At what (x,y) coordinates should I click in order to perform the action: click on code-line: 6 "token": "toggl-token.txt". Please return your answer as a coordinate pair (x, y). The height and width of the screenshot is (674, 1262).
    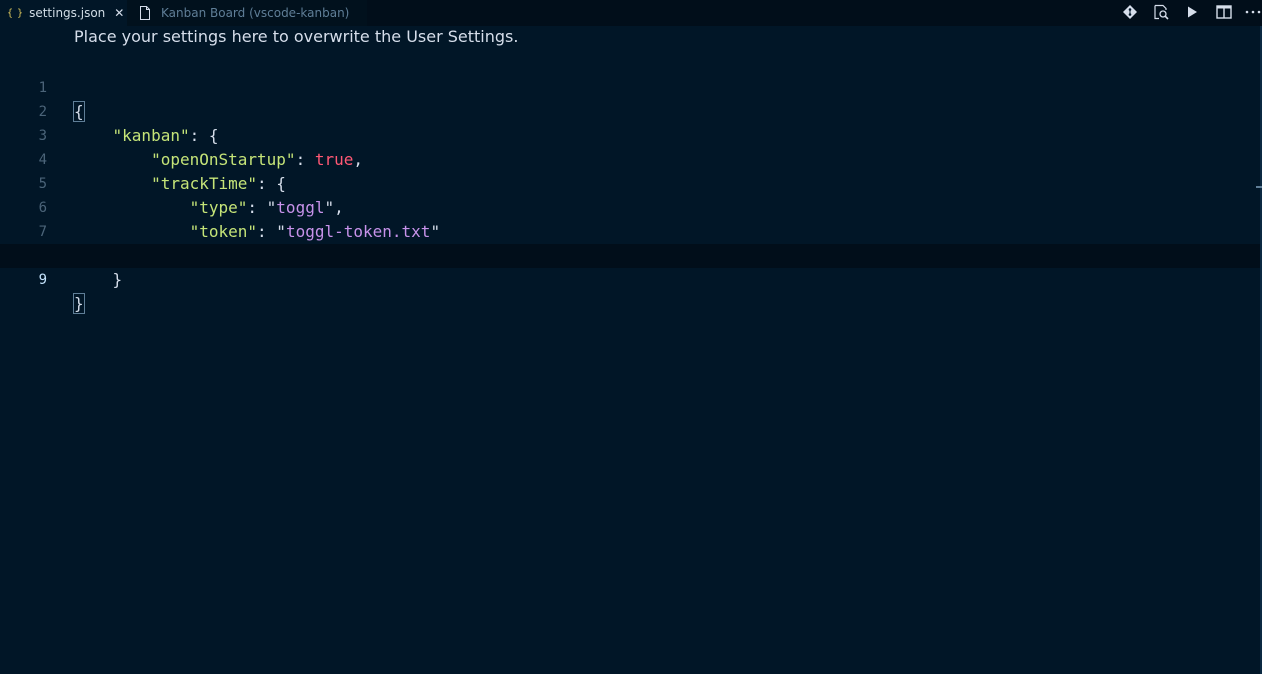
    Looking at the image, I should click on (631, 206).